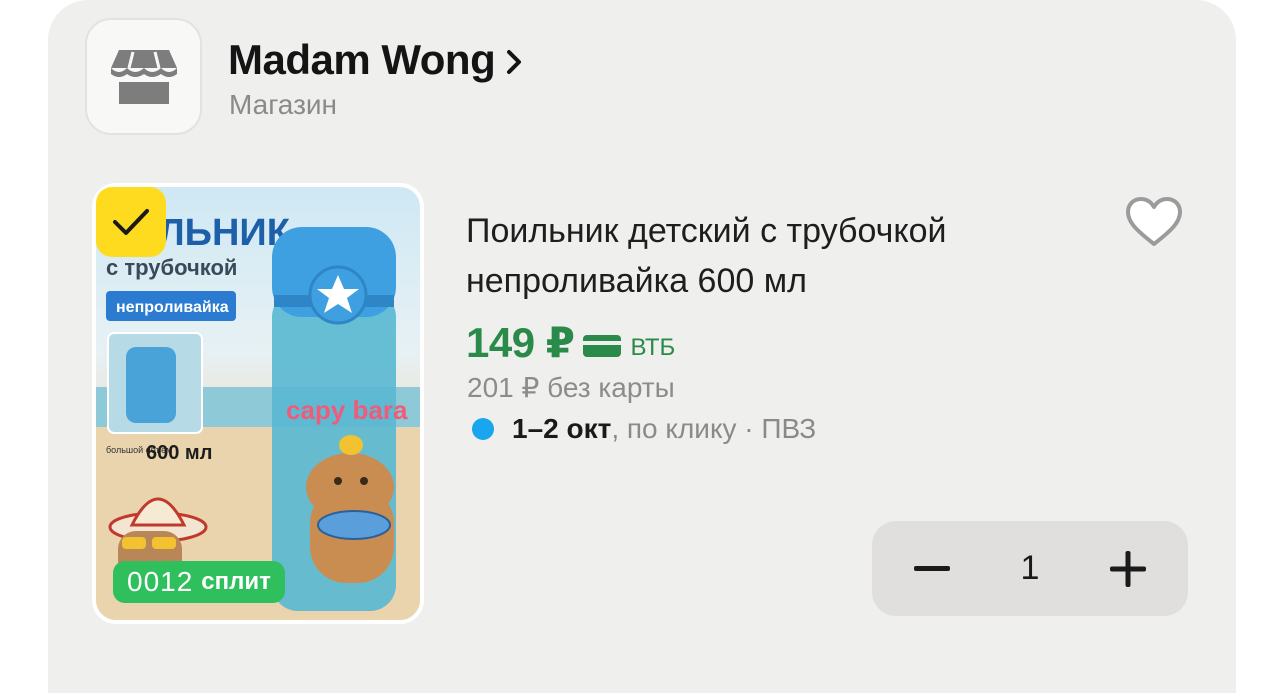  I want to click on decrease-button, so click(932, 569).